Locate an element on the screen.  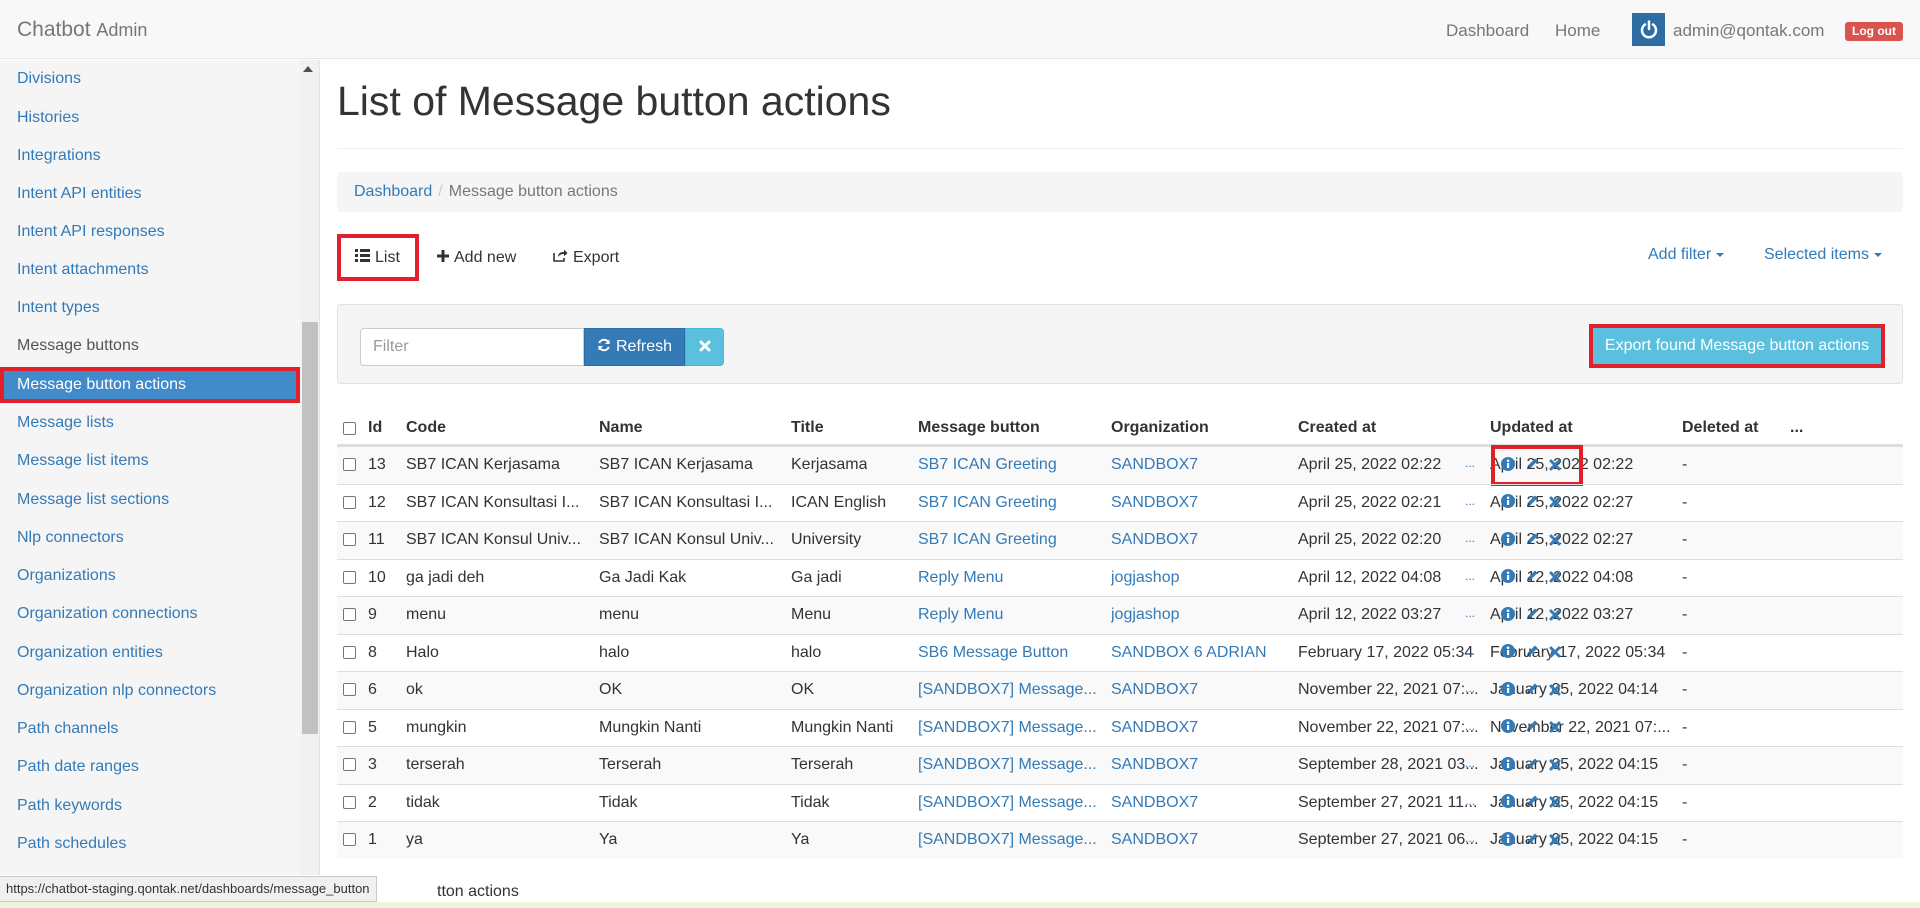
clear-filter-button is located at coordinates (704, 347).